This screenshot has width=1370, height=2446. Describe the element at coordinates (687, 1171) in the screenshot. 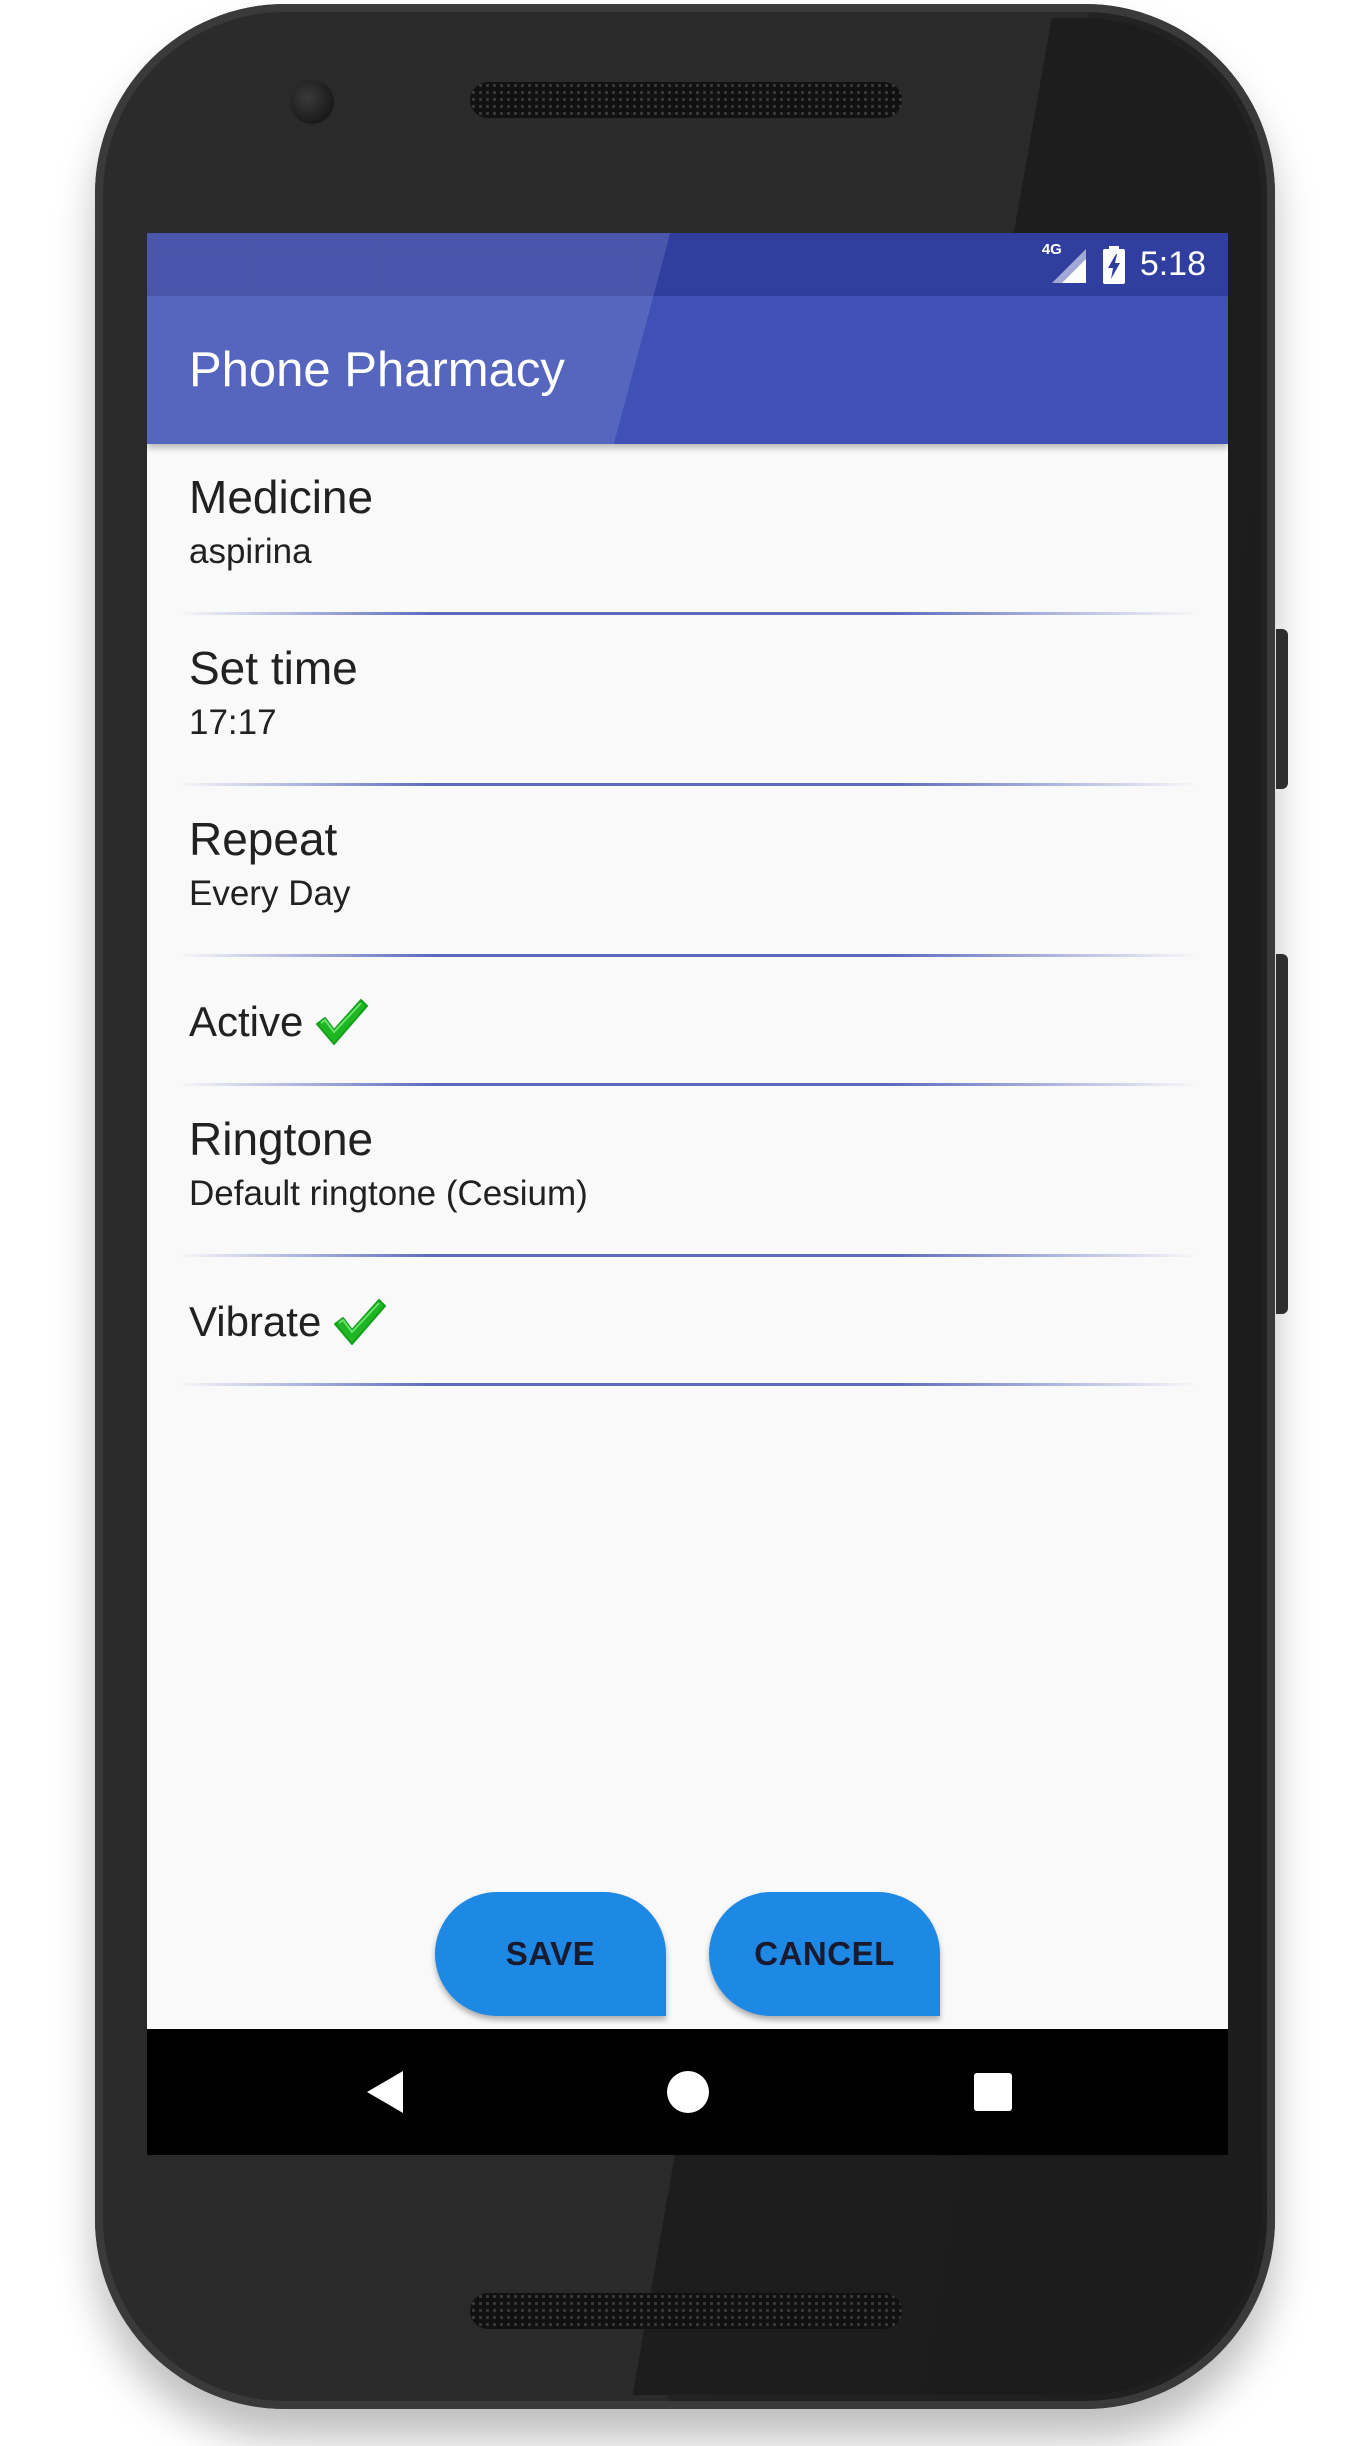

I see `ringtone-setting: Ringtone Default ringtone (Cesium)` at that location.